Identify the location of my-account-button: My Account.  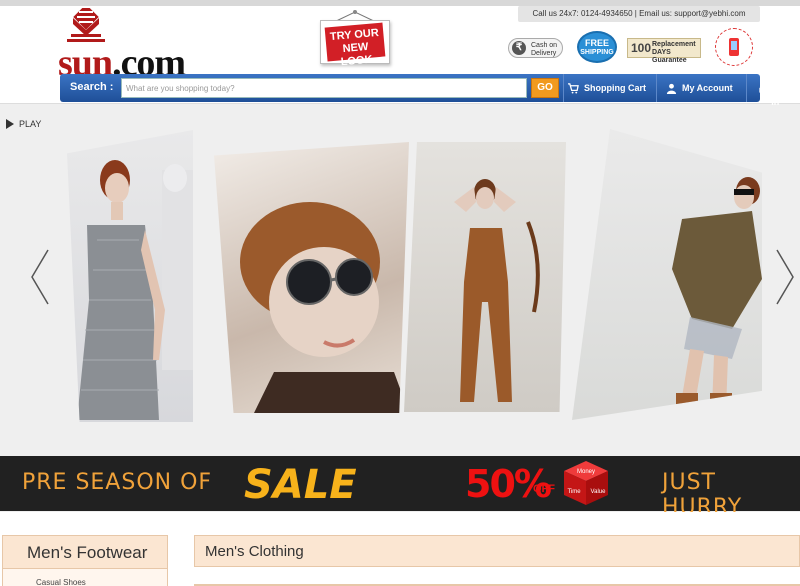
(699, 88).